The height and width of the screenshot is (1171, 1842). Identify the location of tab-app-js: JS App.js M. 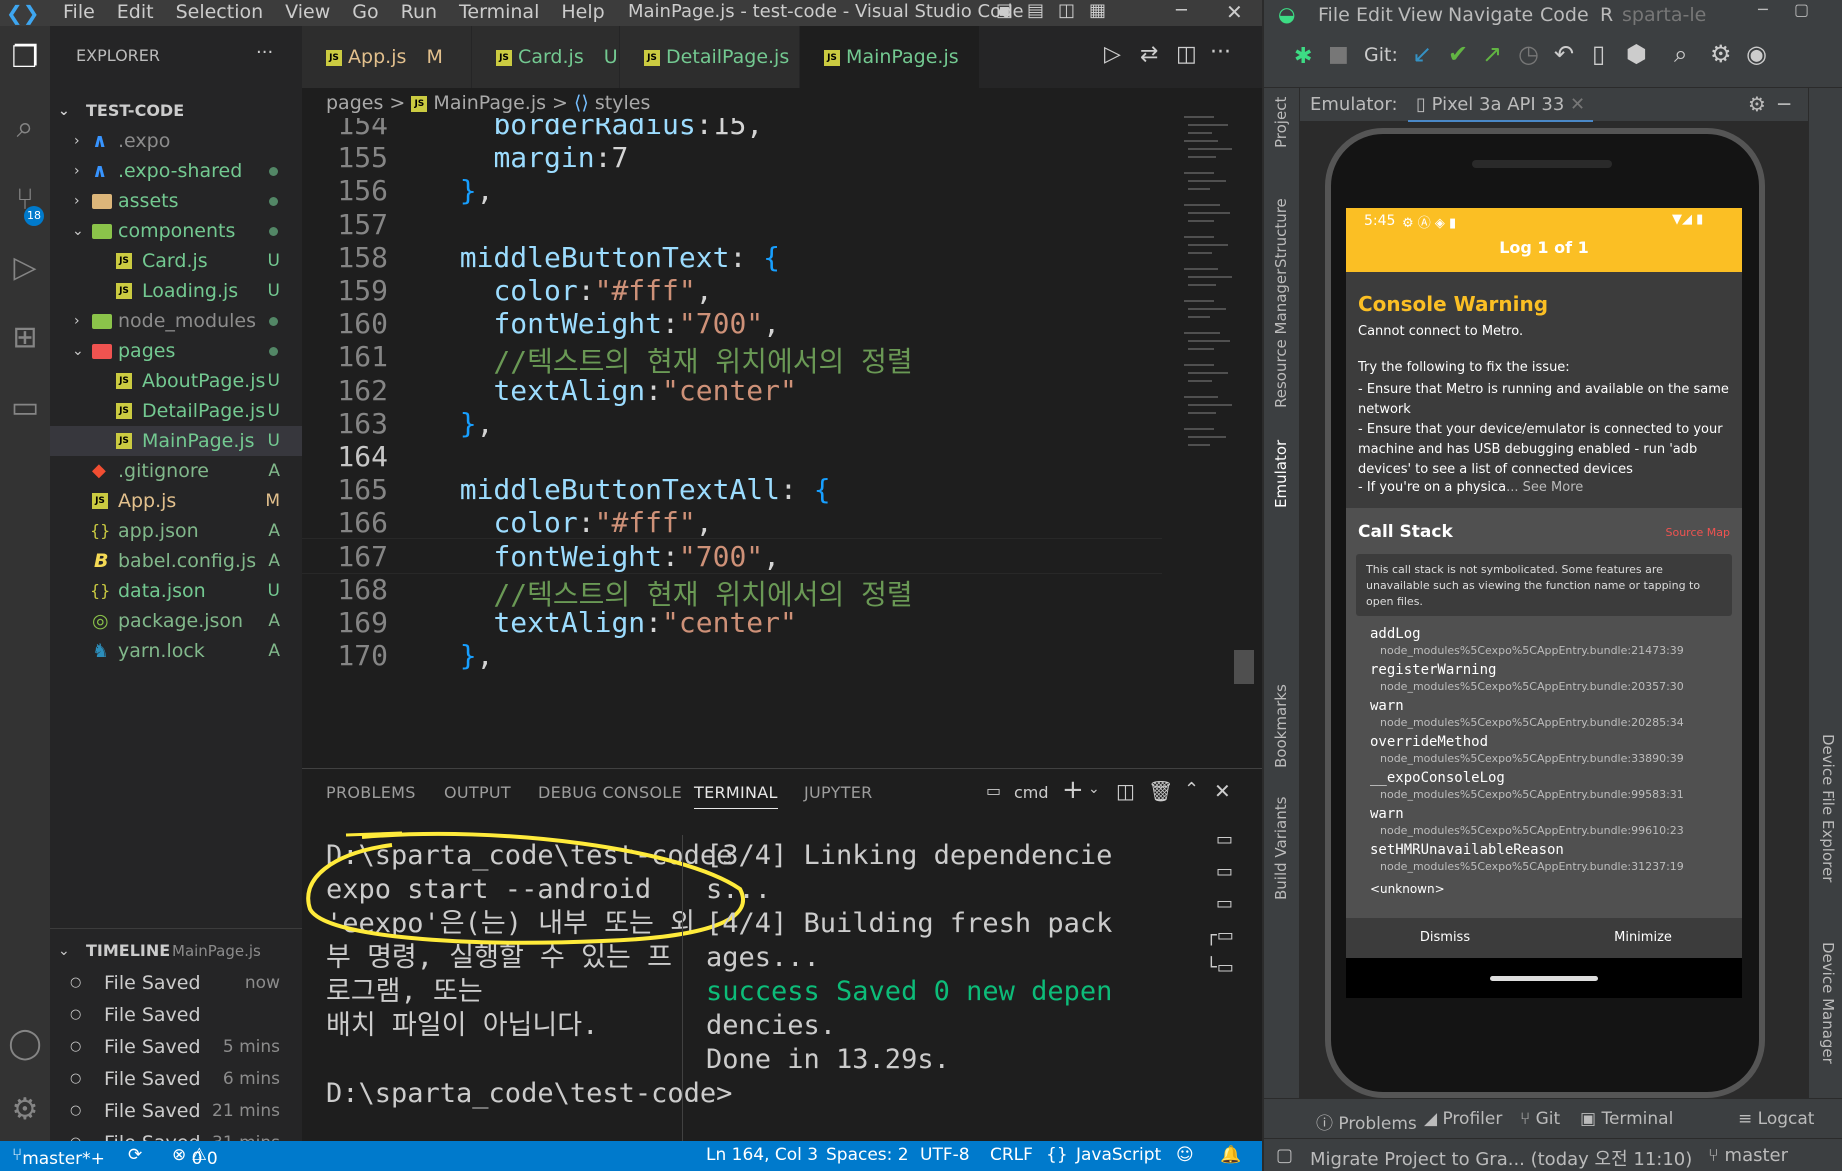
(387, 57).